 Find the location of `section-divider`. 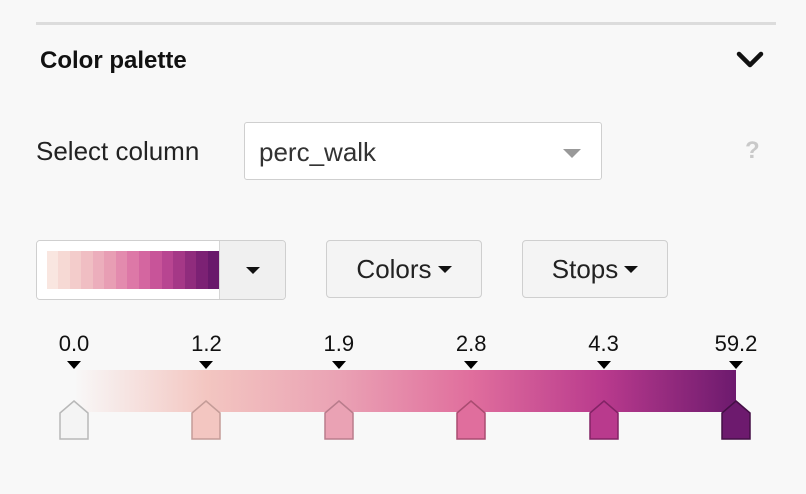

section-divider is located at coordinates (406, 23).